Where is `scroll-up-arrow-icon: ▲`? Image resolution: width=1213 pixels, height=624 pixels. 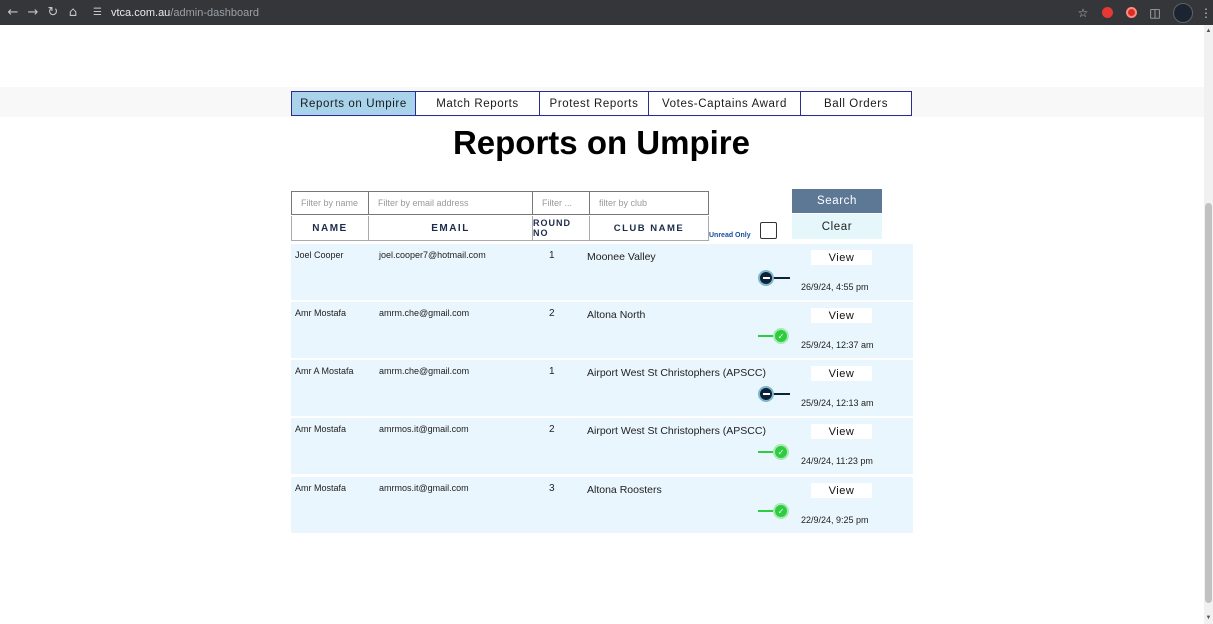 scroll-up-arrow-icon: ▲ is located at coordinates (1208, 31).